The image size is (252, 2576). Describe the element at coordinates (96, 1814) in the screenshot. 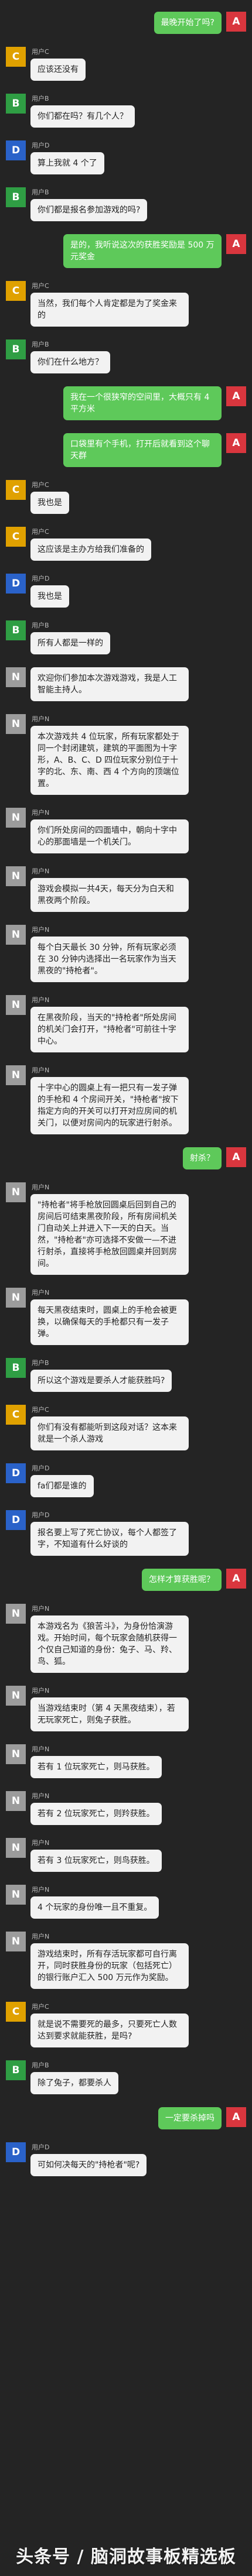

I see `message-bubble: 若有 2 位玩家死亡，则羚获胜。` at that location.